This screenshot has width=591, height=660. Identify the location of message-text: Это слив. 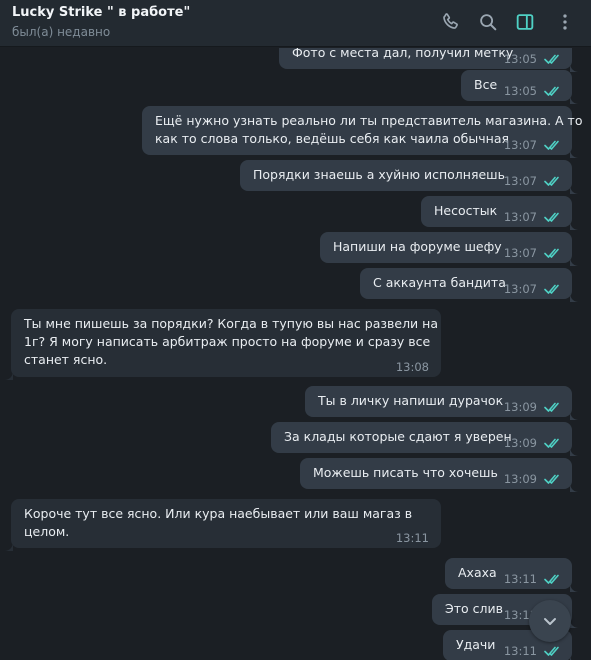
(474, 608).